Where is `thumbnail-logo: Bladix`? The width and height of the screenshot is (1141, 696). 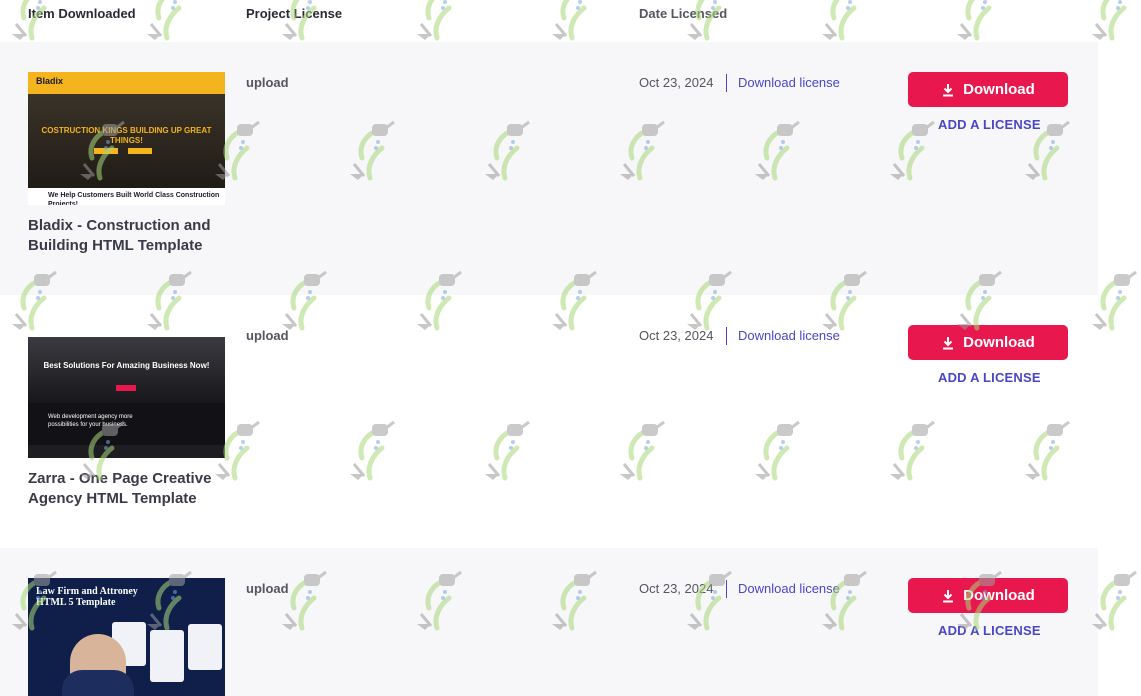 thumbnail-logo: Bladix is located at coordinates (50, 81).